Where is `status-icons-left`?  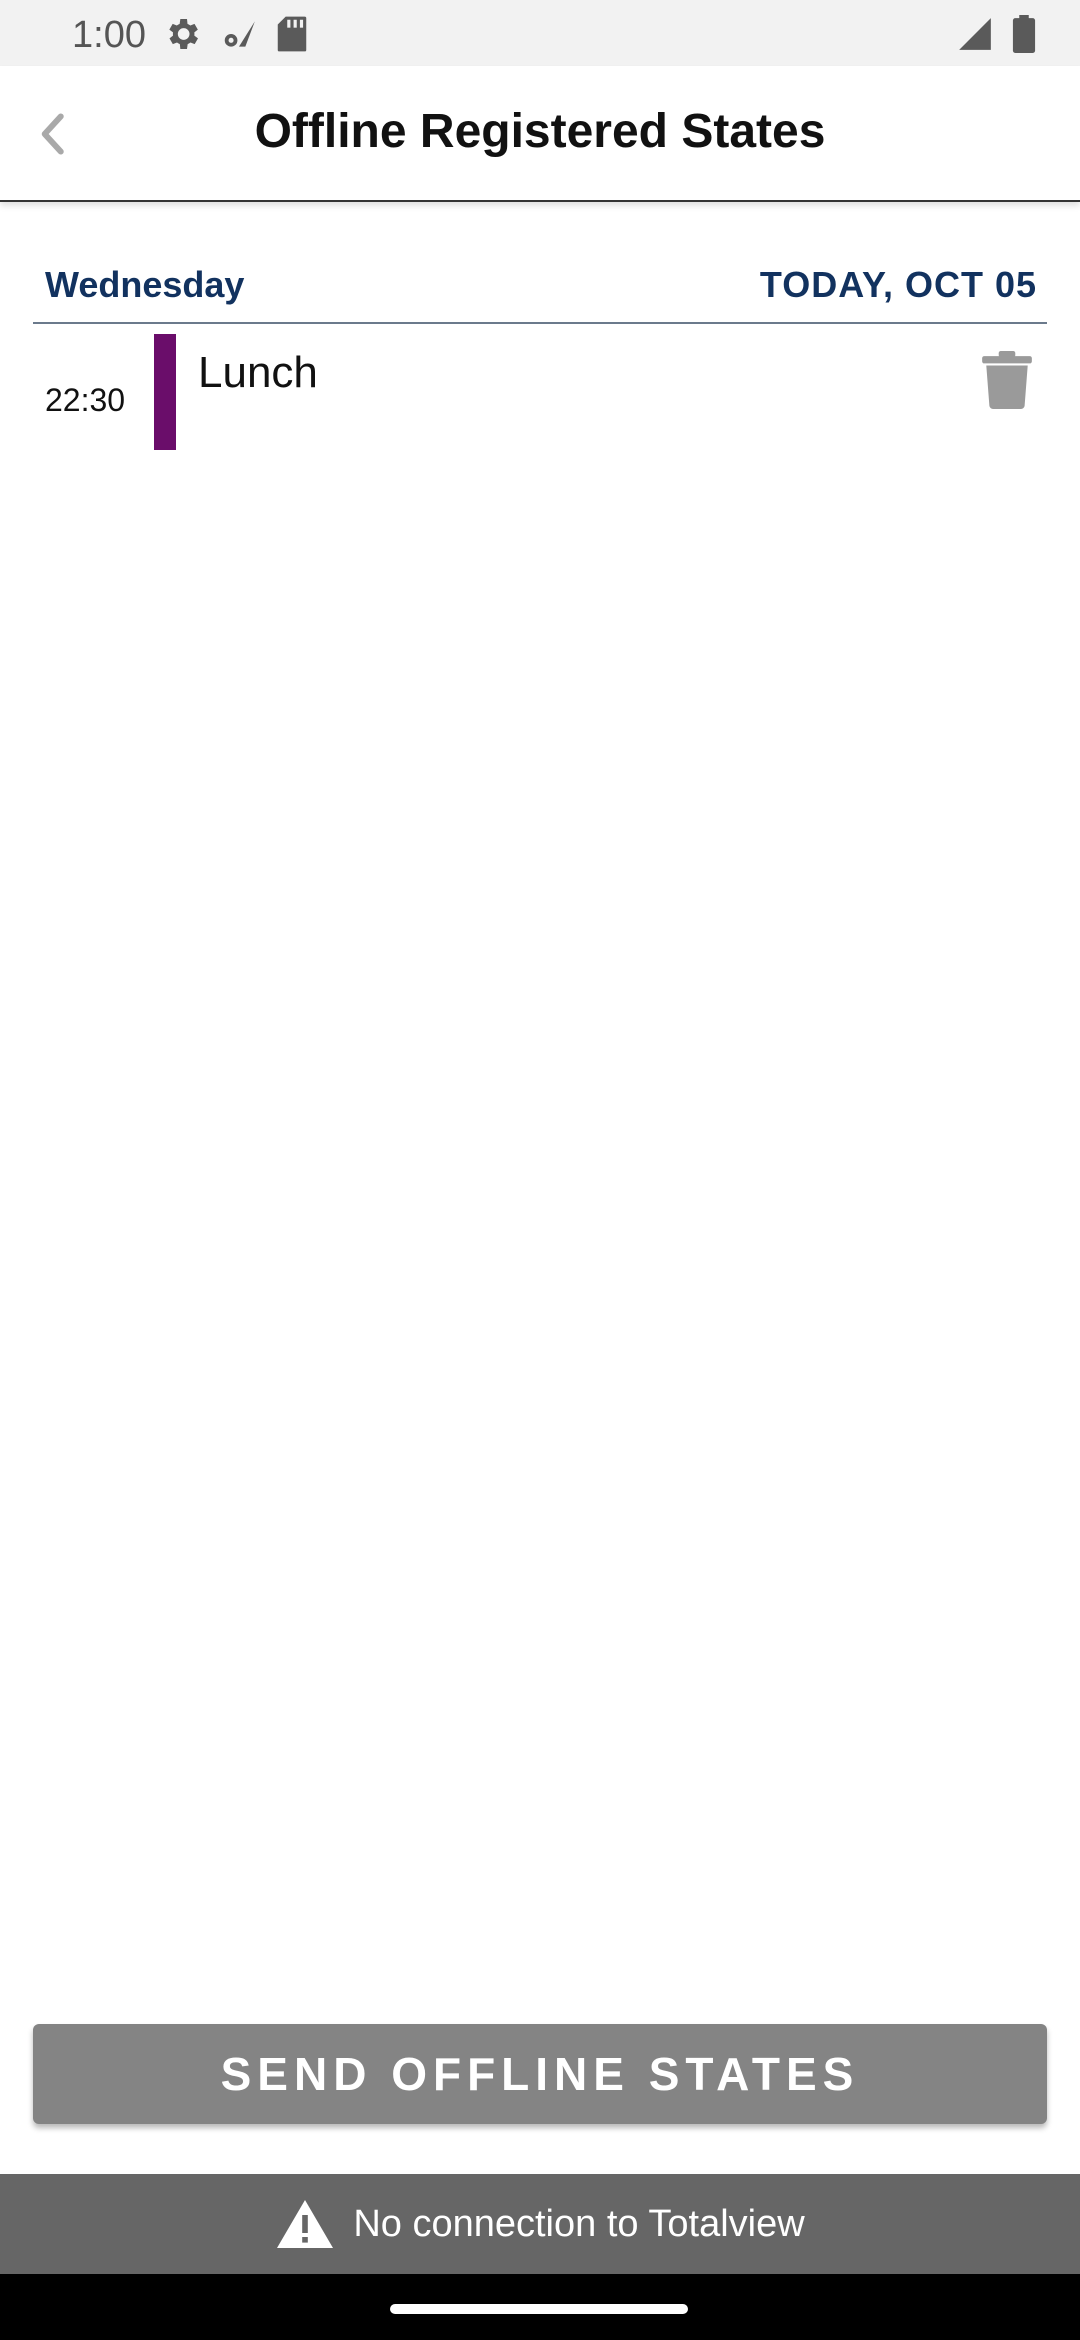
status-icons-left is located at coordinates (235, 34).